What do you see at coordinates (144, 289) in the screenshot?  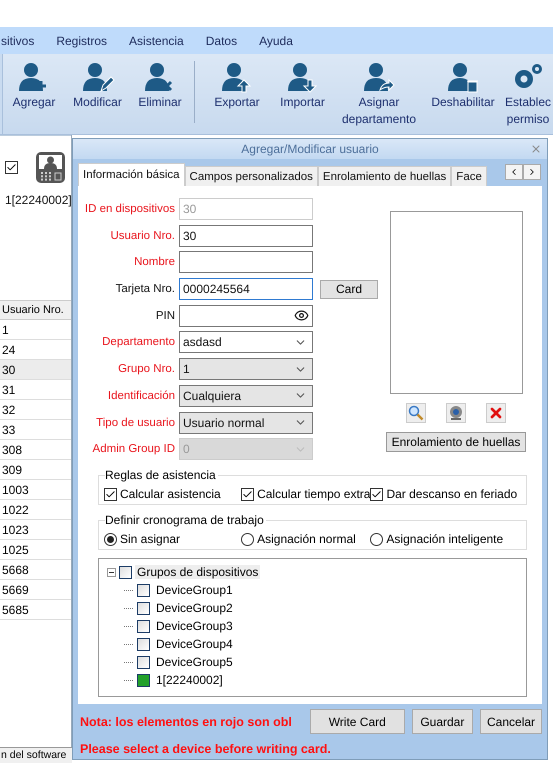 I see `field-label: Tarjeta Nro.` at bounding box center [144, 289].